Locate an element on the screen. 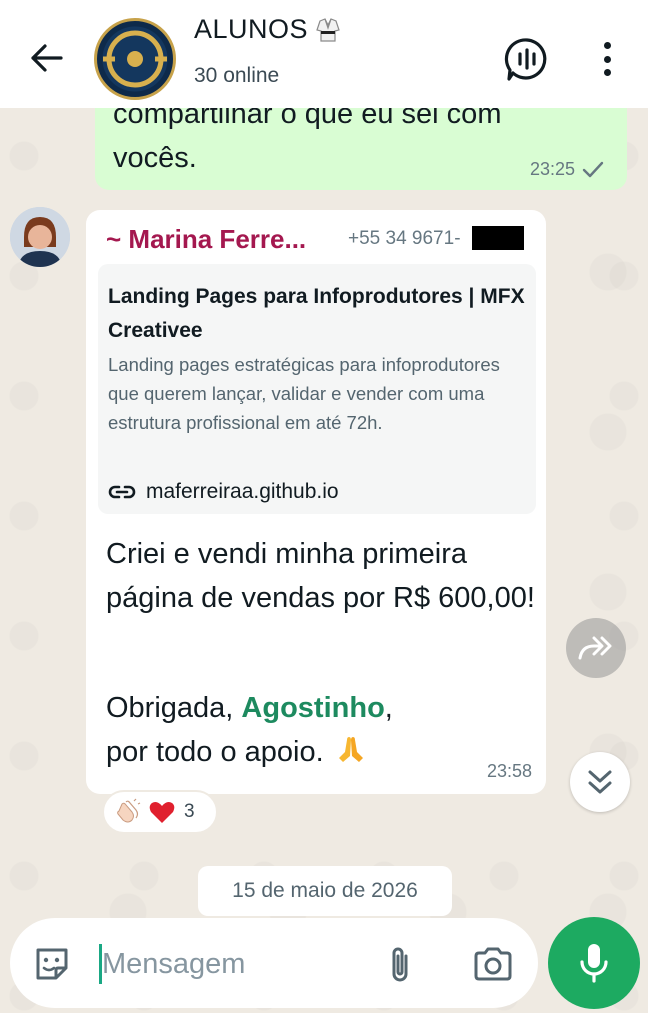 This screenshot has width=648, height=1013. mention-link: Agostinho is located at coordinates (312, 708).